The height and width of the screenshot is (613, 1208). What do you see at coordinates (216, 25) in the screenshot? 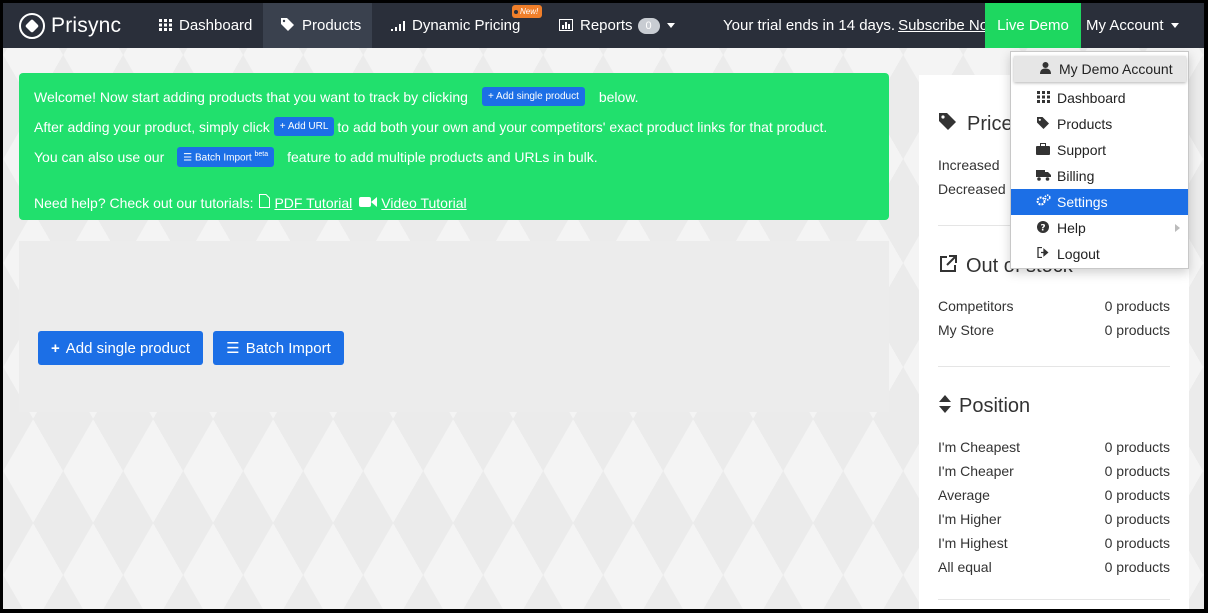
I see `nav-dashboard-label: Dashboard` at bounding box center [216, 25].